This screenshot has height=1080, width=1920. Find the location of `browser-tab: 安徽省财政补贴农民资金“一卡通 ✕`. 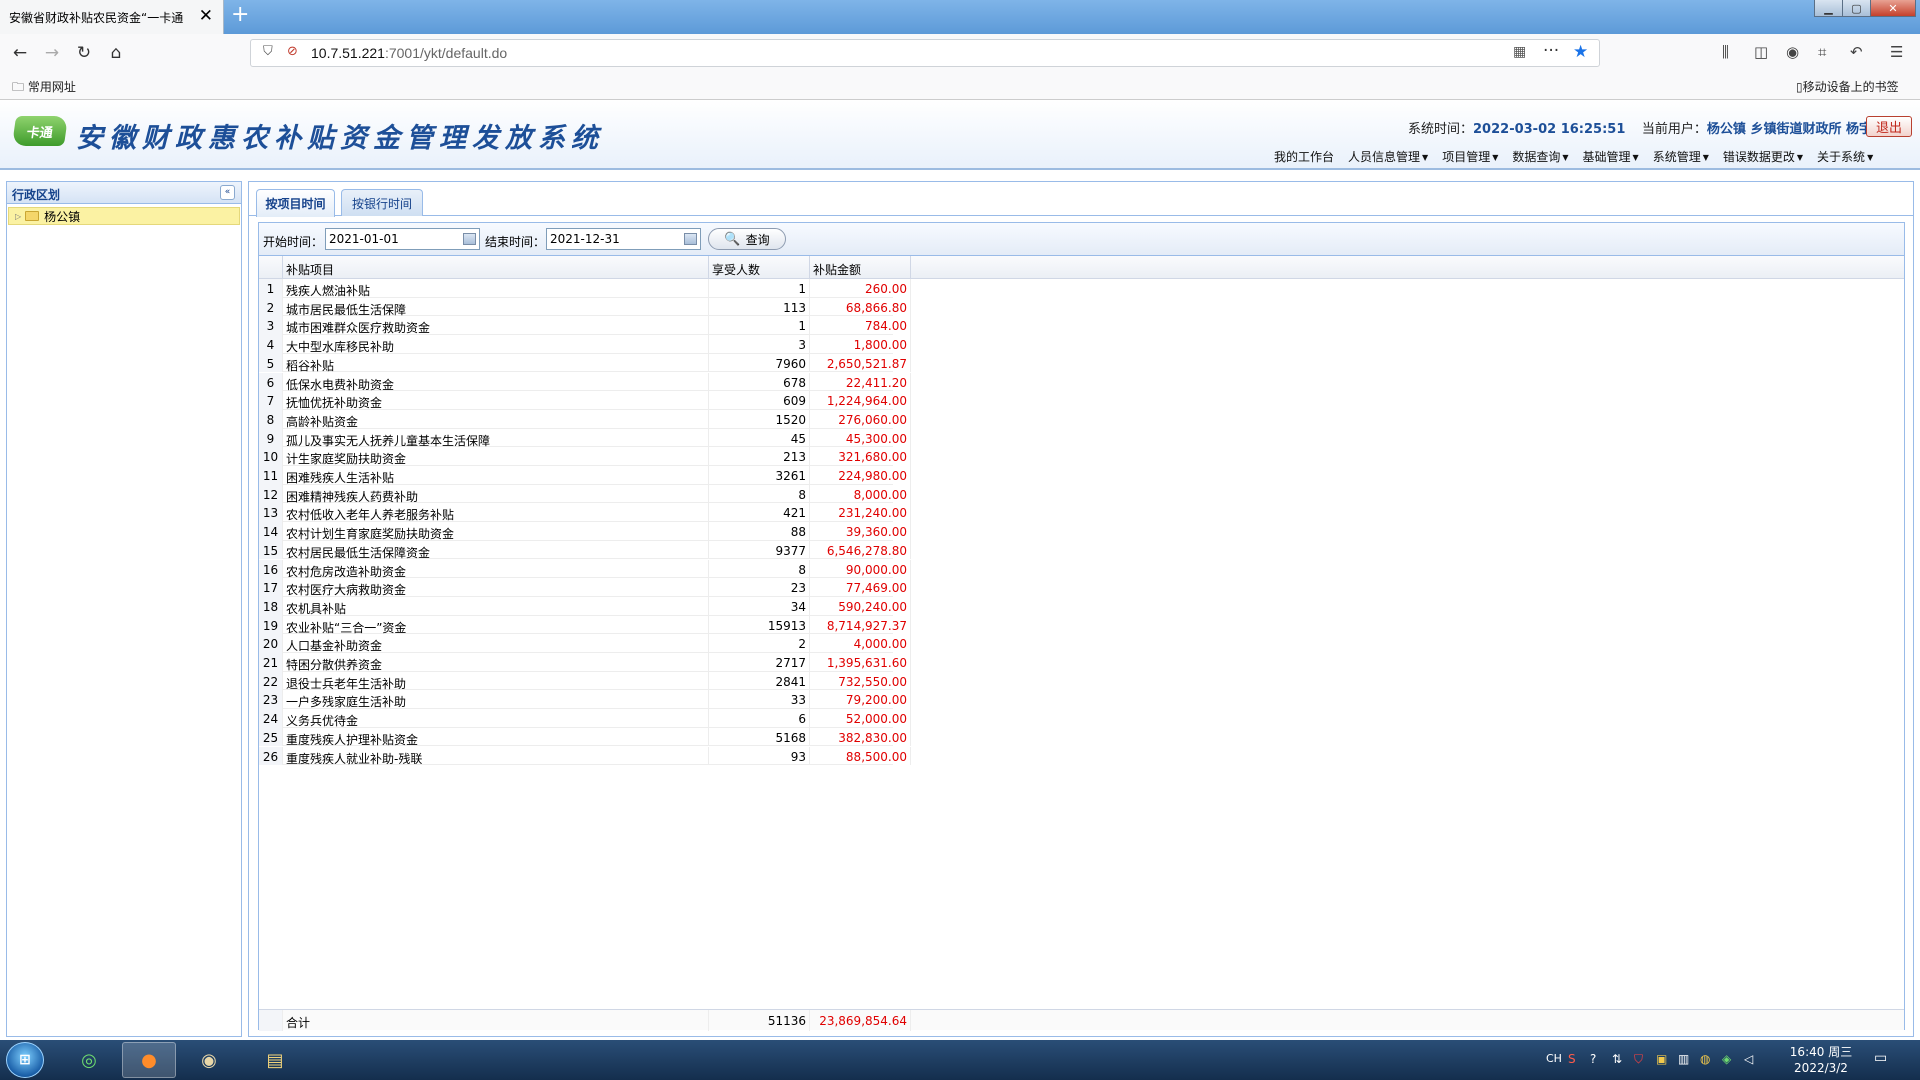

browser-tab: 安徽省财政补贴农民资金“一卡通 ✕ is located at coordinates (112, 17).